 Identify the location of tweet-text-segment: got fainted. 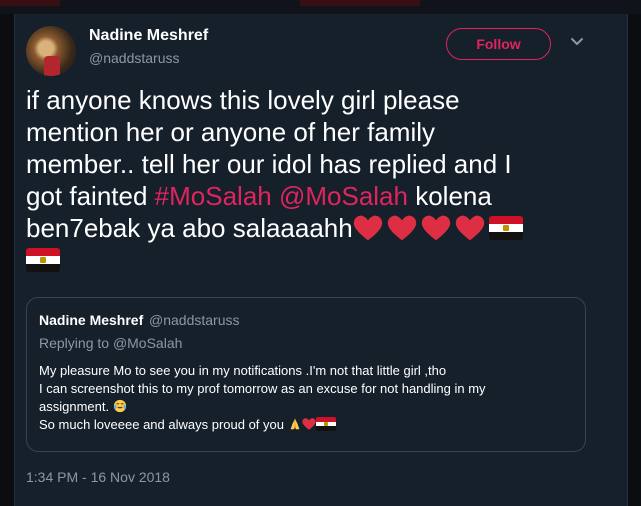
(90, 196).